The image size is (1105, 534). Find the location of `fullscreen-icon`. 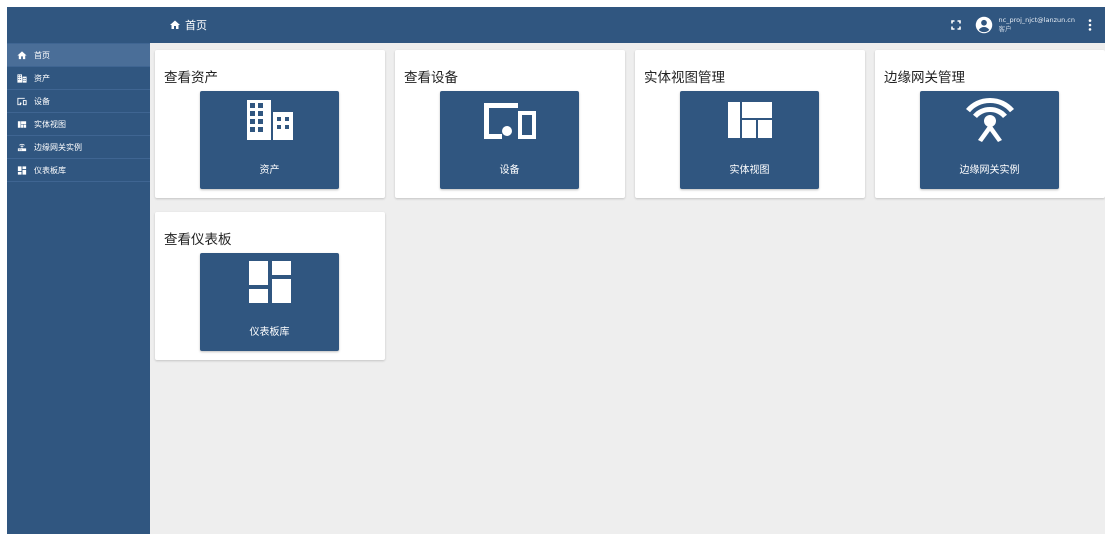

fullscreen-icon is located at coordinates (955, 25).